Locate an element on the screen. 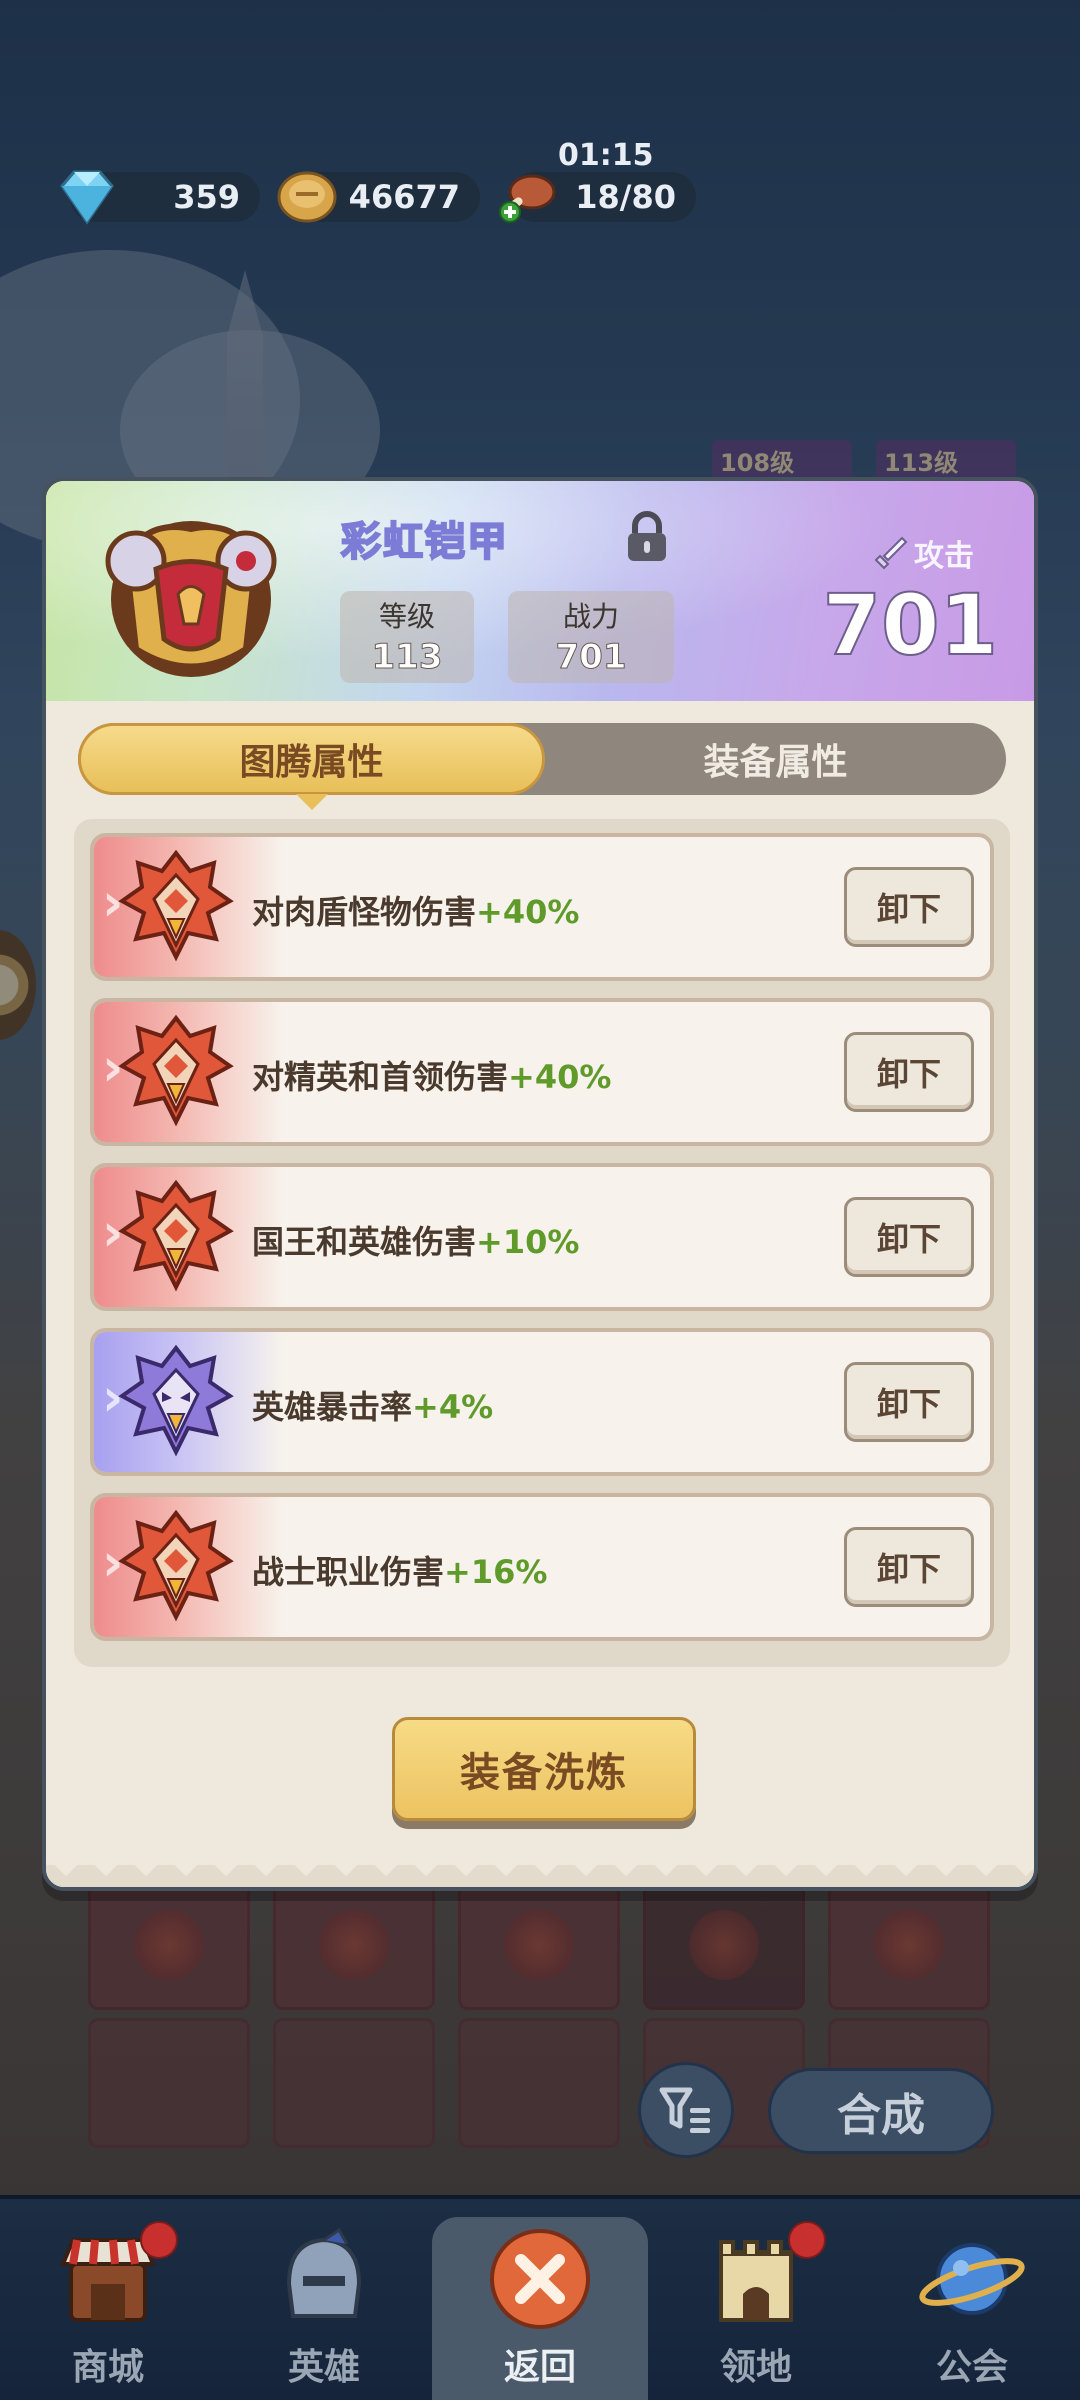  rainbow-armor-icon is located at coordinates (191, 599).